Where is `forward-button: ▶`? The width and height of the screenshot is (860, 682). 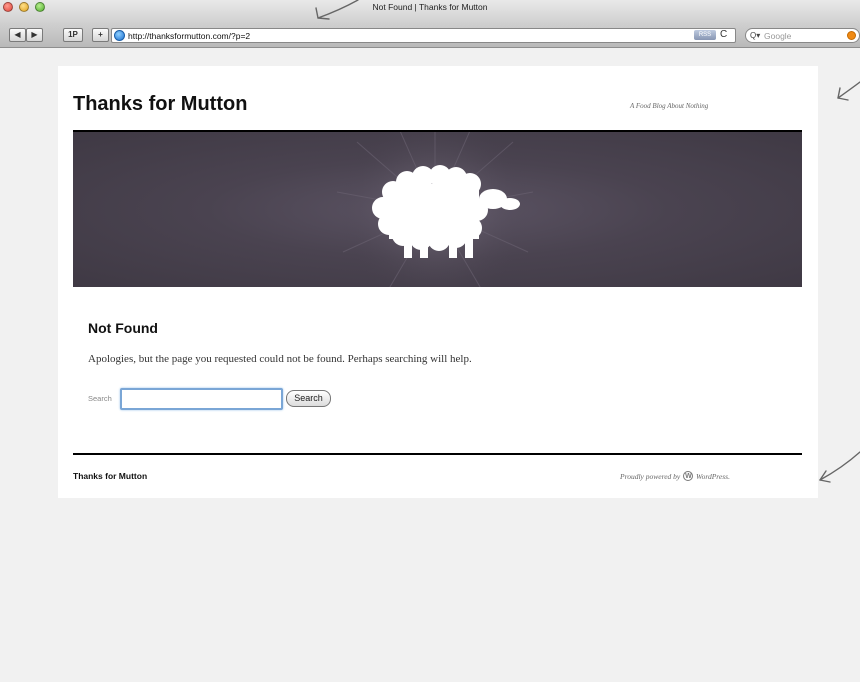
forward-button: ▶ is located at coordinates (34, 35).